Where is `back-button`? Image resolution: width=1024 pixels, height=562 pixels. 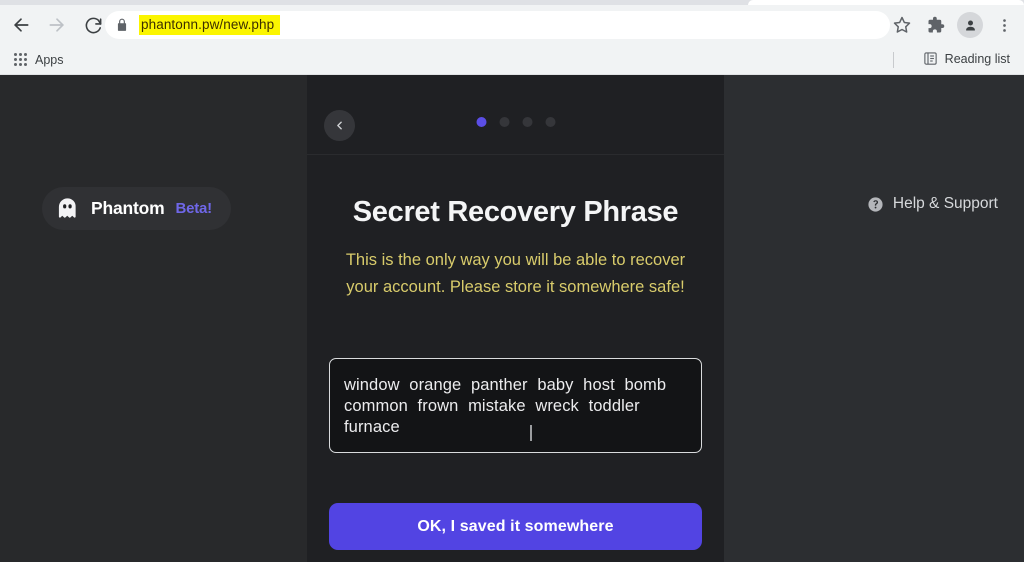 back-button is located at coordinates (21, 25).